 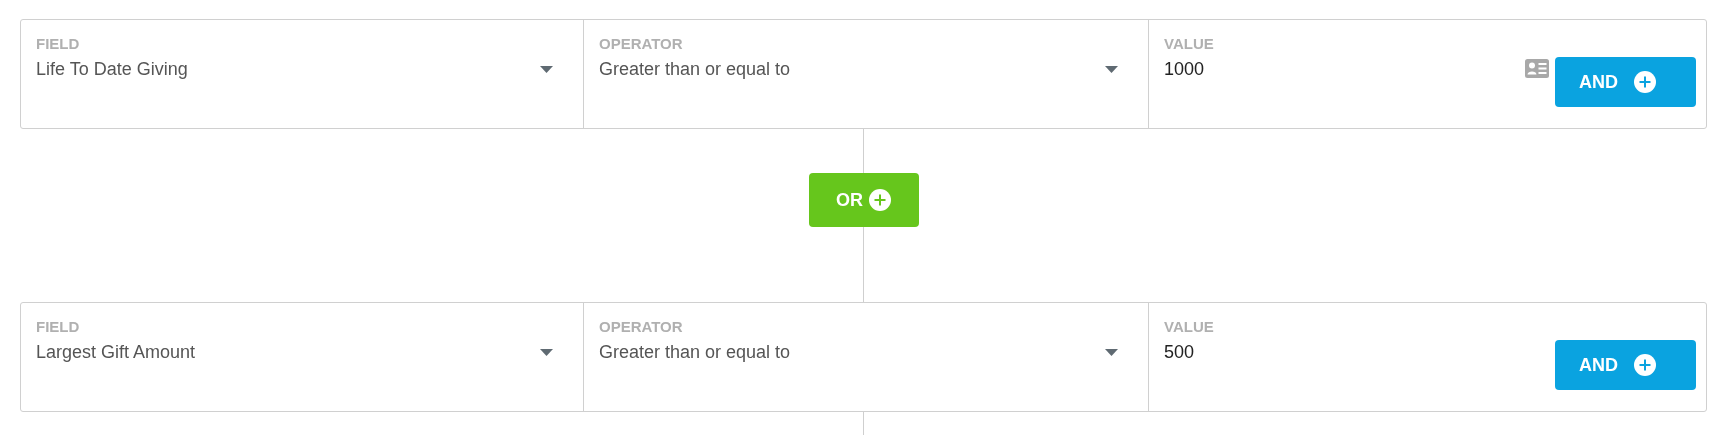 What do you see at coordinates (1359, 352) in the screenshot?
I see `value-field: 500` at bounding box center [1359, 352].